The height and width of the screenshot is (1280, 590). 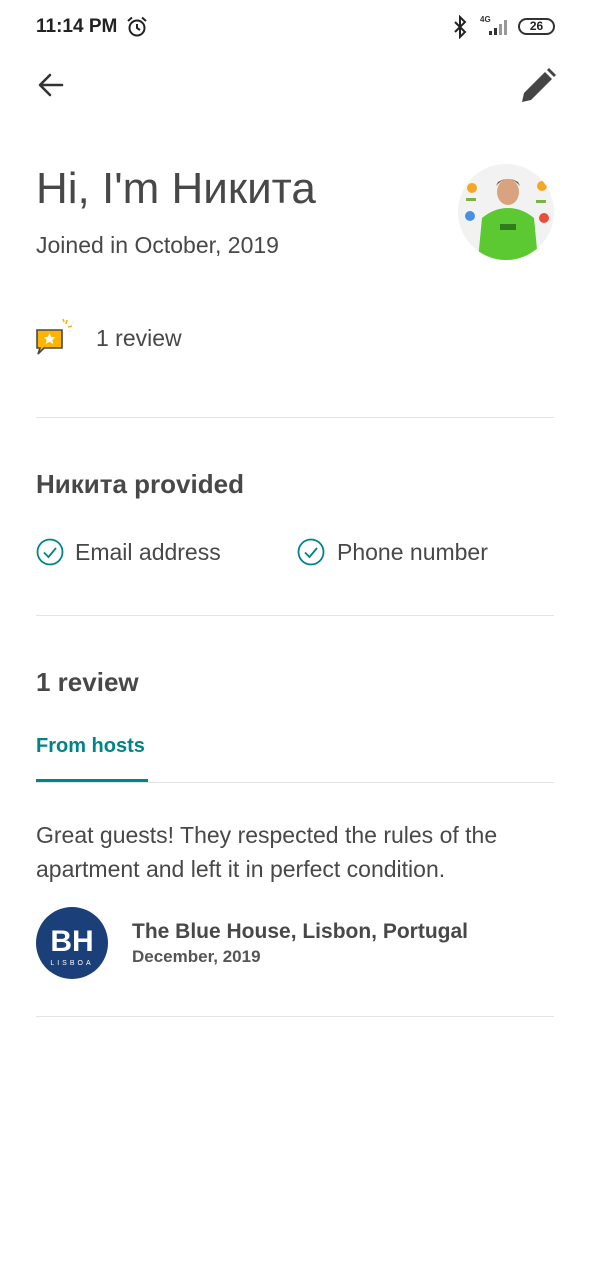 I want to click on avatar, so click(x=506, y=212).